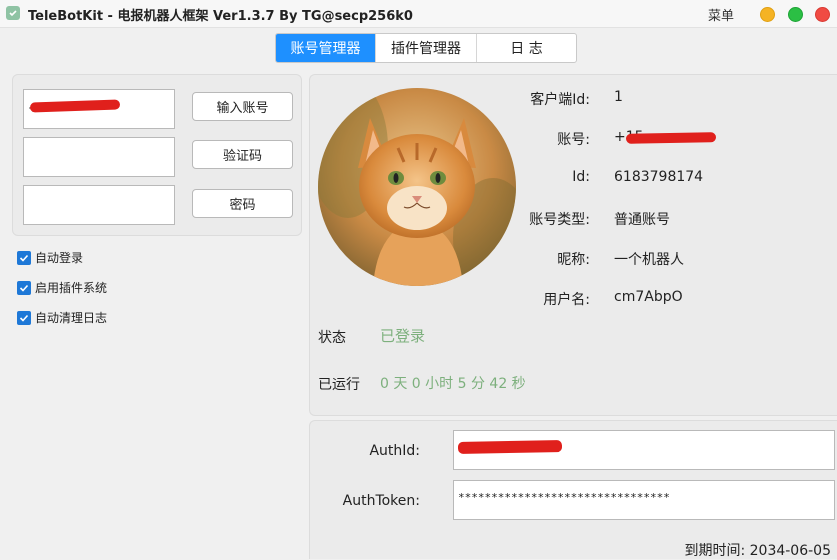 This screenshot has width=837, height=560. I want to click on password-input, so click(99, 205).